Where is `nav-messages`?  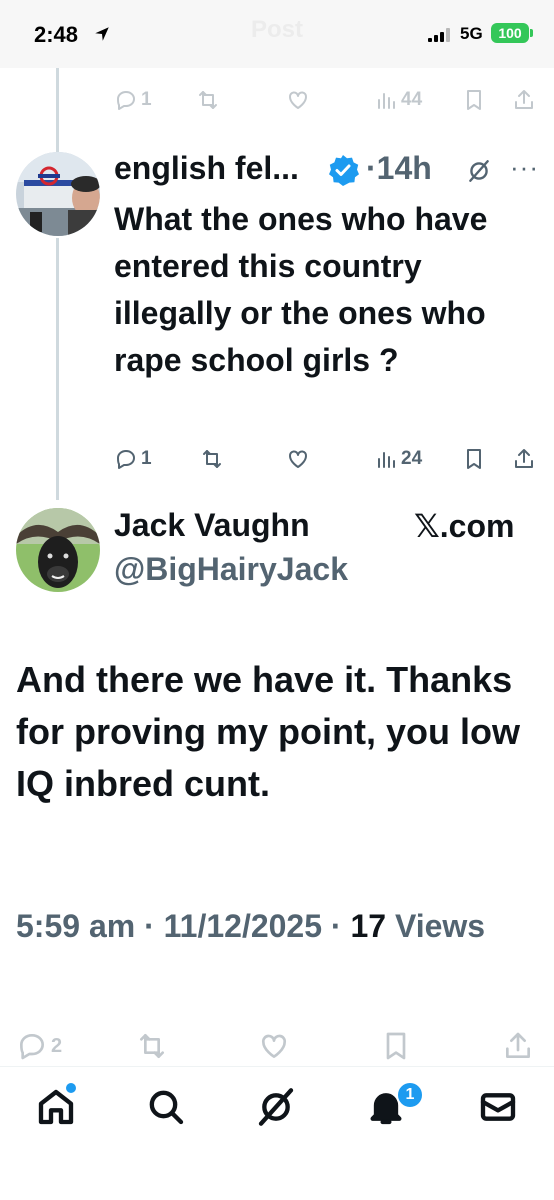 nav-messages is located at coordinates (498, 1107).